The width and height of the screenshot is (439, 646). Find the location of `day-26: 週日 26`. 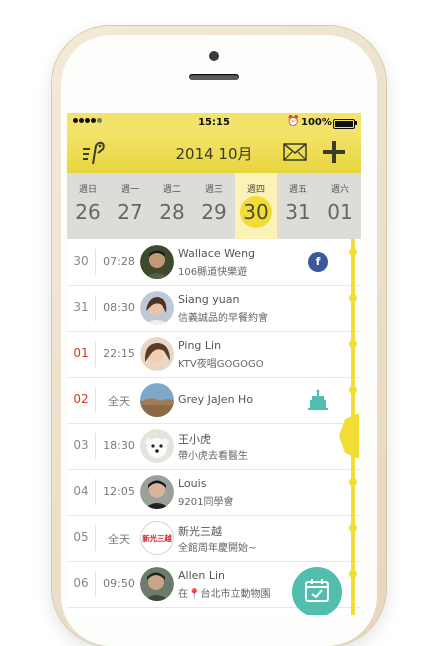

day-26: 週日 26 is located at coordinates (88, 206).